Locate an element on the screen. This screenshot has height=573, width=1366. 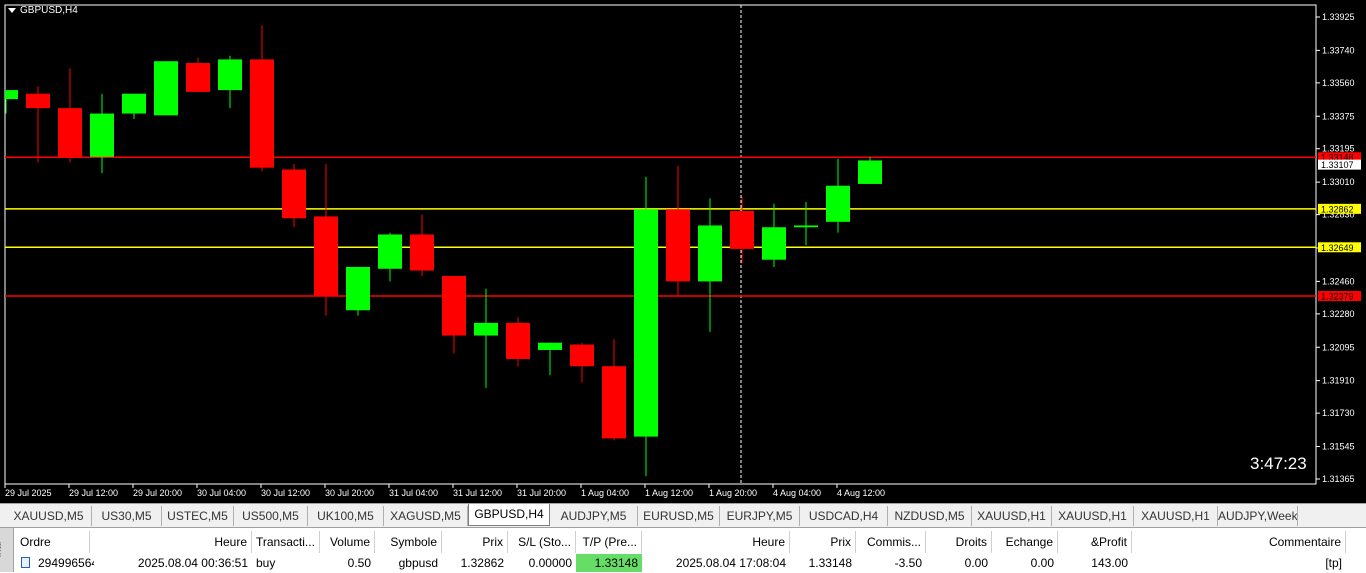
chart-tab: XAGUSD,M5 is located at coordinates (426, 516).